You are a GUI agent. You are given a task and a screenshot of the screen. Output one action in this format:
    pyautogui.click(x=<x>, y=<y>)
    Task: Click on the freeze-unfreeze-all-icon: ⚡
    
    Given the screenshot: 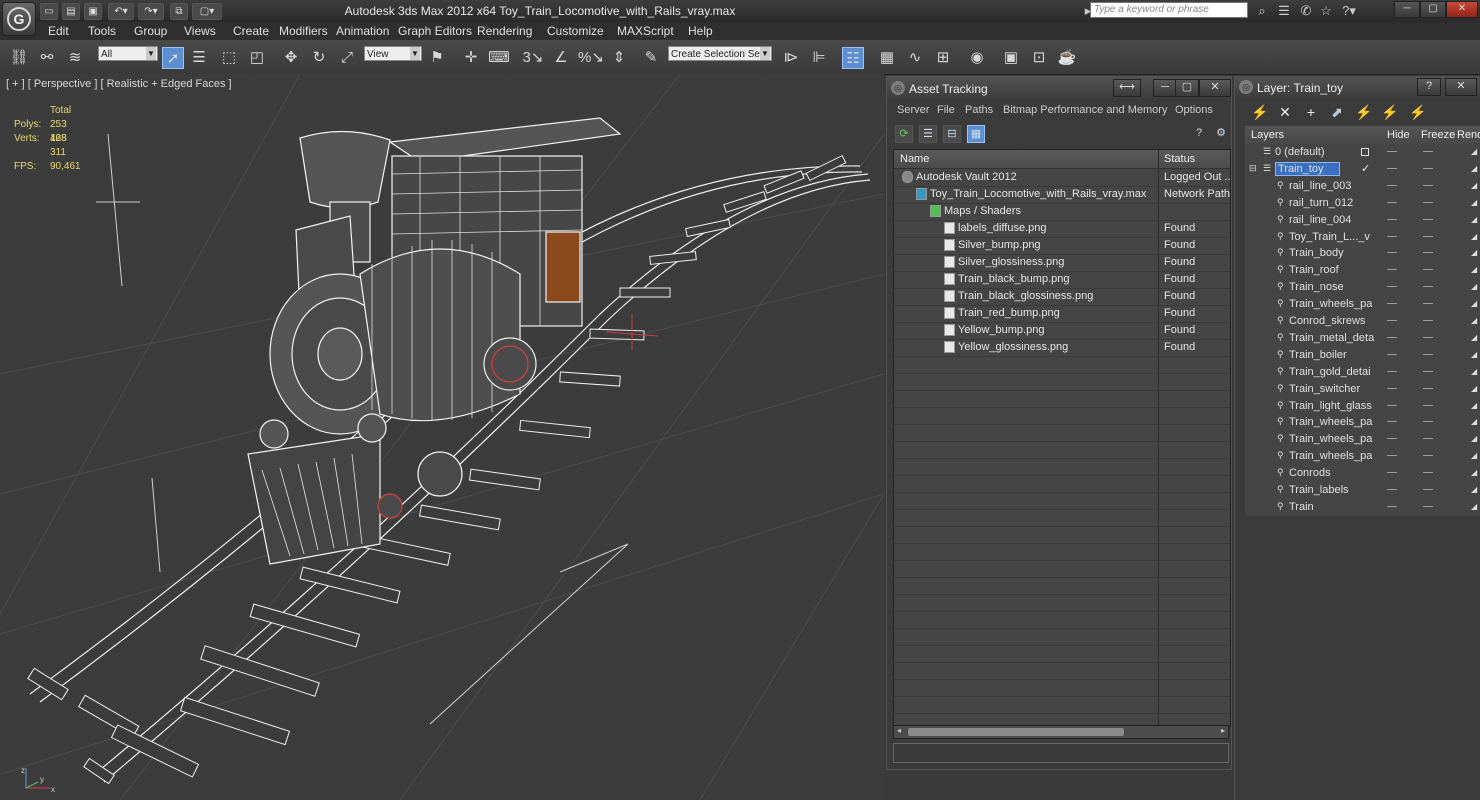 What is the action you would take?
    pyautogui.click(x=1417, y=112)
    